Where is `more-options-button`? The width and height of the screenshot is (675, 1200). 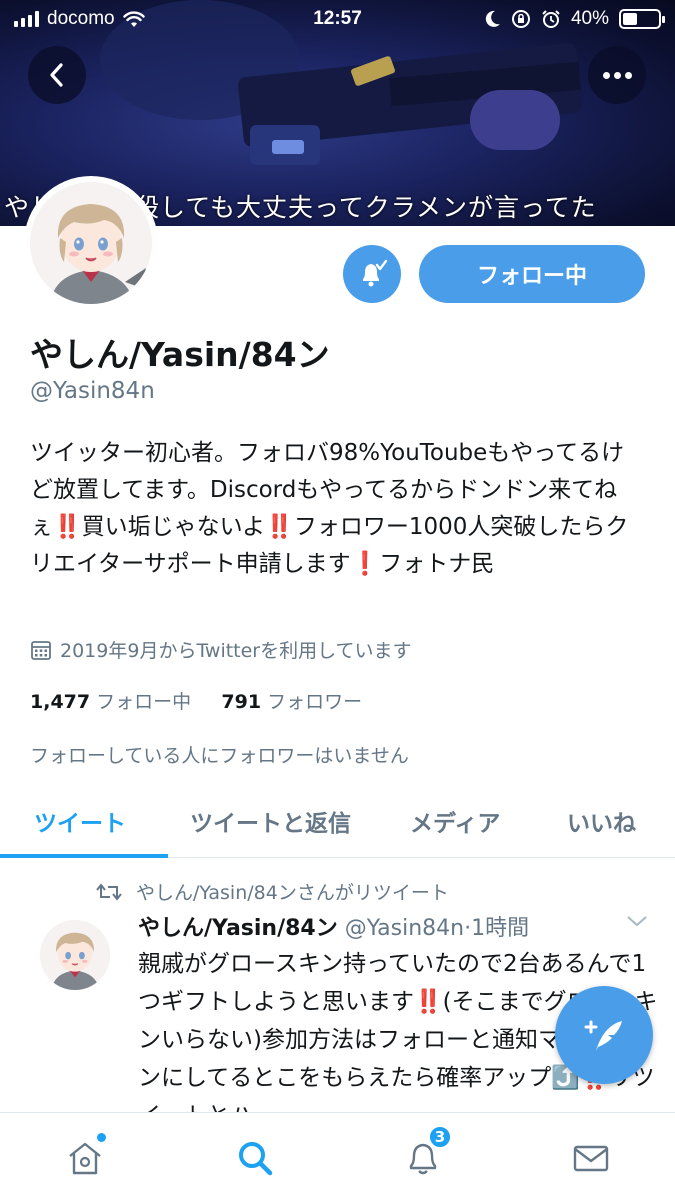
more-options-button is located at coordinates (617, 75).